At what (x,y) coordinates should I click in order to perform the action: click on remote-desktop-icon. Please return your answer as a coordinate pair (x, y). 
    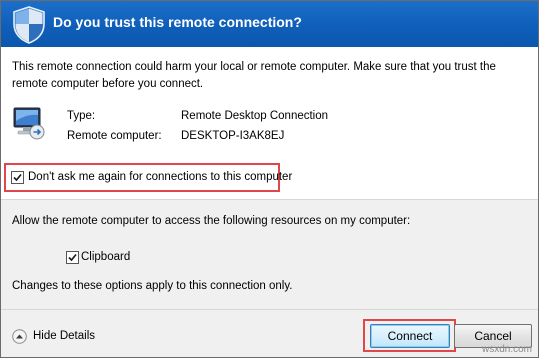
    Looking at the image, I should click on (29, 123).